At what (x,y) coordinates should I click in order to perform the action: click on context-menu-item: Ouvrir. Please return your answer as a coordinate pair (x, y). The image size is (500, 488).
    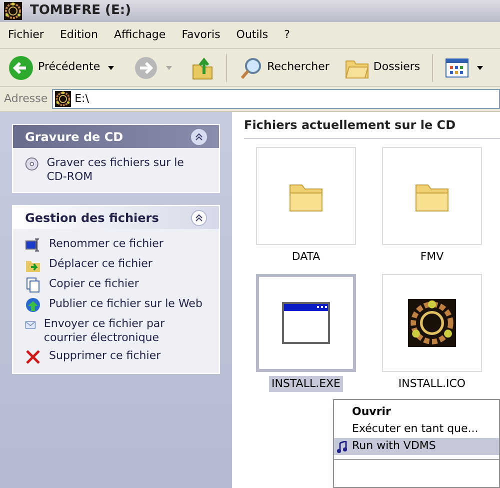
    Looking at the image, I should click on (416, 412).